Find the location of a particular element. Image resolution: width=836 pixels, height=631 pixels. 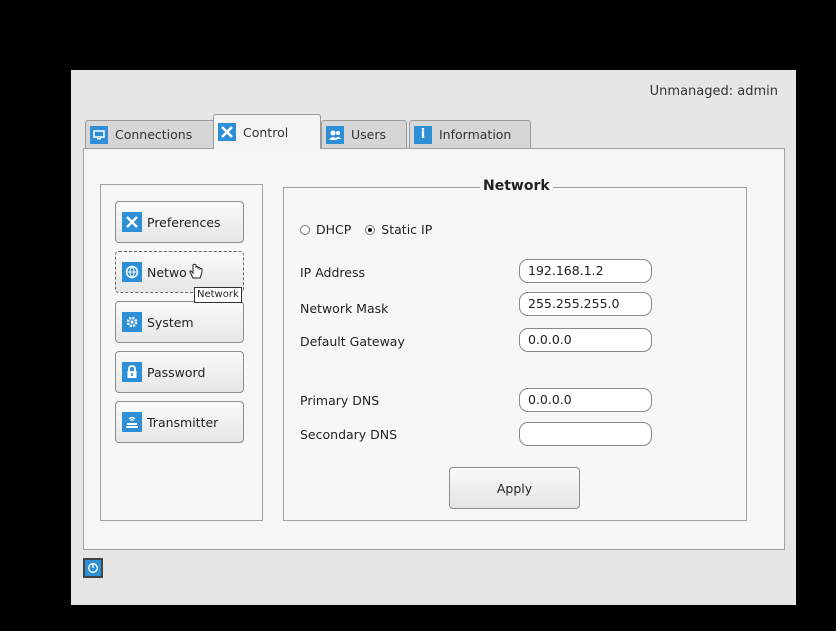

tab-label: Control is located at coordinates (266, 132).